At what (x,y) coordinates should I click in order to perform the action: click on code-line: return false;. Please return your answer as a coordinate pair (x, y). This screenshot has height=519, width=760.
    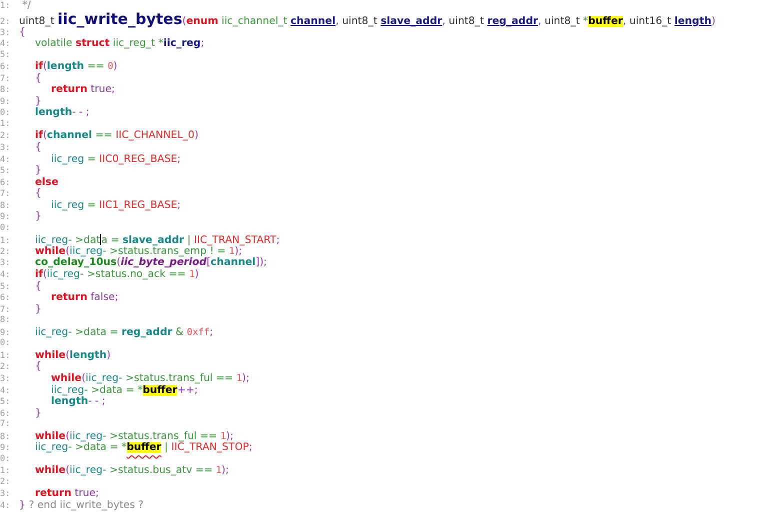
    Looking at the image, I should click on (84, 298).